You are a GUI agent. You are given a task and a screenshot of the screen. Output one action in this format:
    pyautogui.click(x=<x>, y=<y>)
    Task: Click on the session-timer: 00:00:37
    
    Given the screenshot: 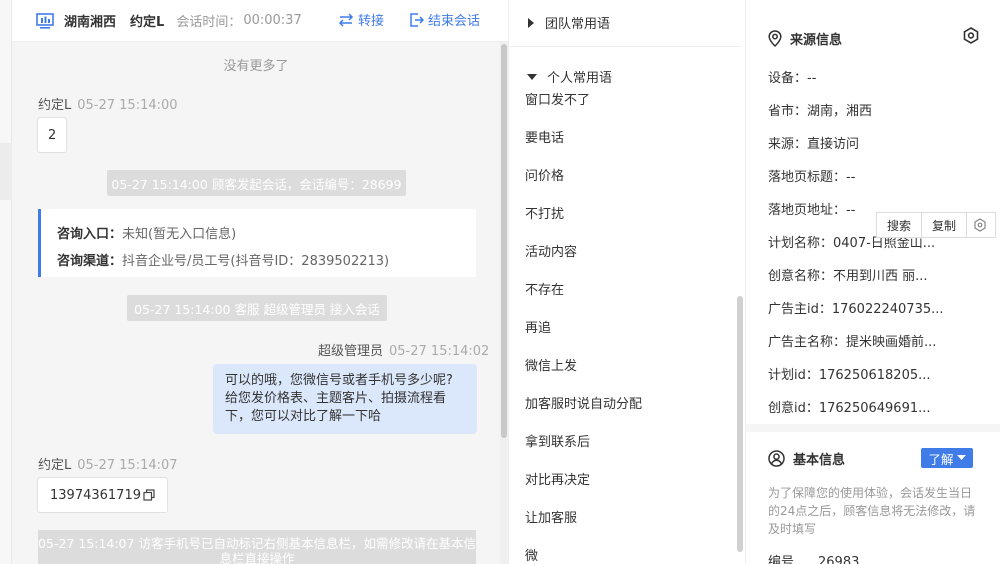 What is the action you would take?
    pyautogui.click(x=272, y=20)
    